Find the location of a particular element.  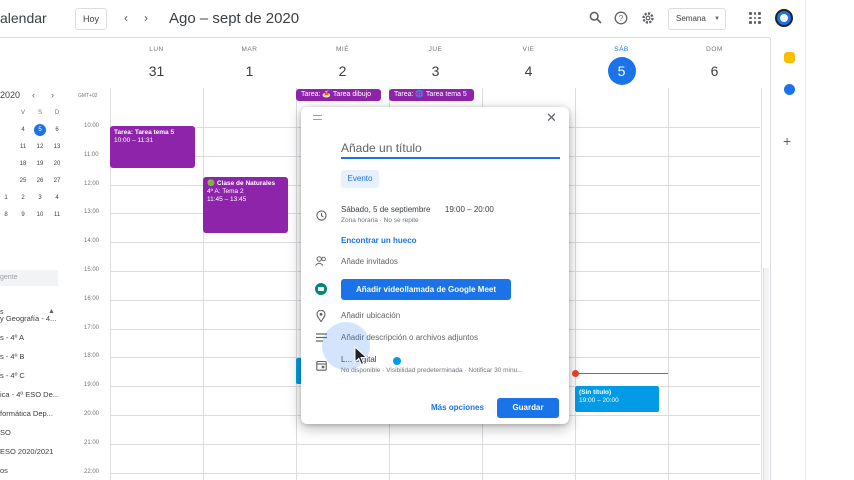

vertical-scrollbar is located at coordinates (766, 374).